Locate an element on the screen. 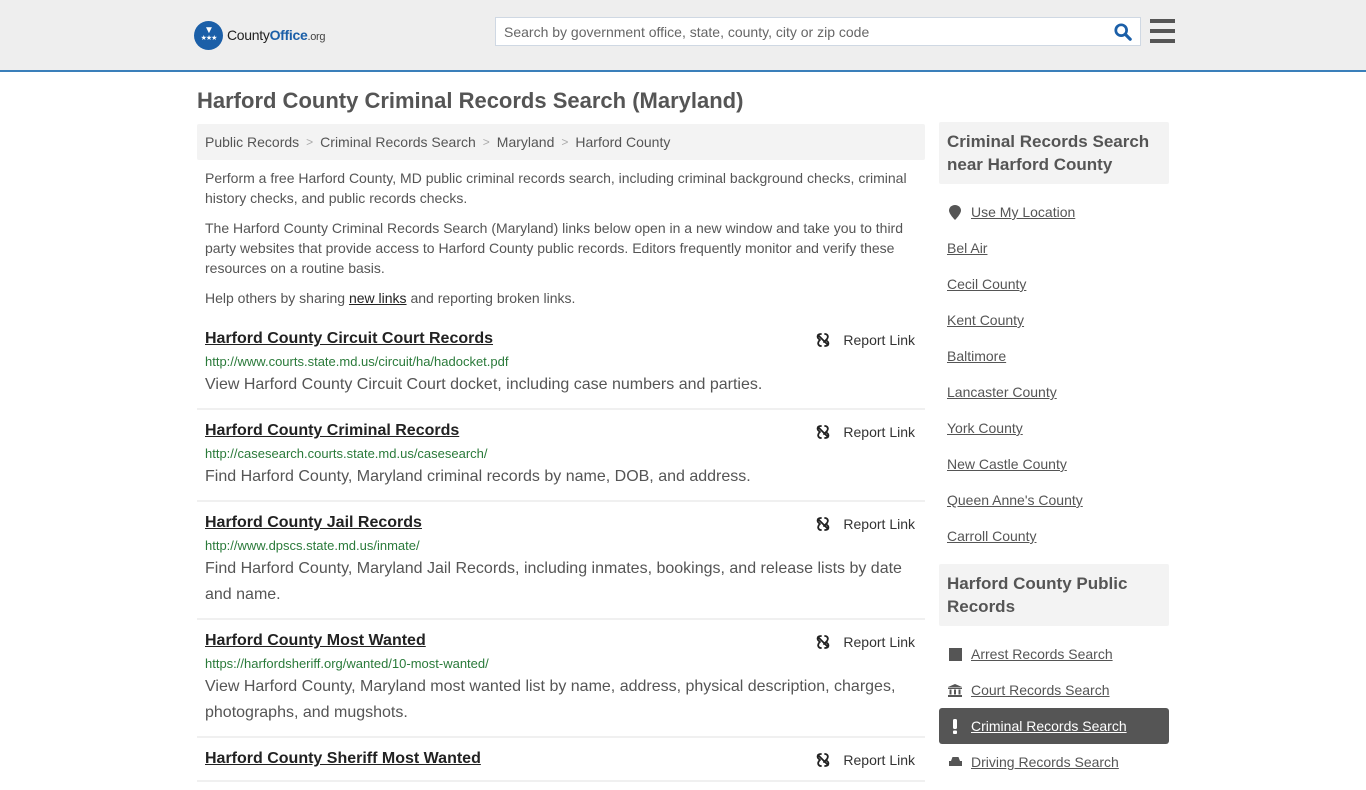 This screenshot has width=1366, height=790. nearby-link-bel-air: Bel Air is located at coordinates (967, 248).